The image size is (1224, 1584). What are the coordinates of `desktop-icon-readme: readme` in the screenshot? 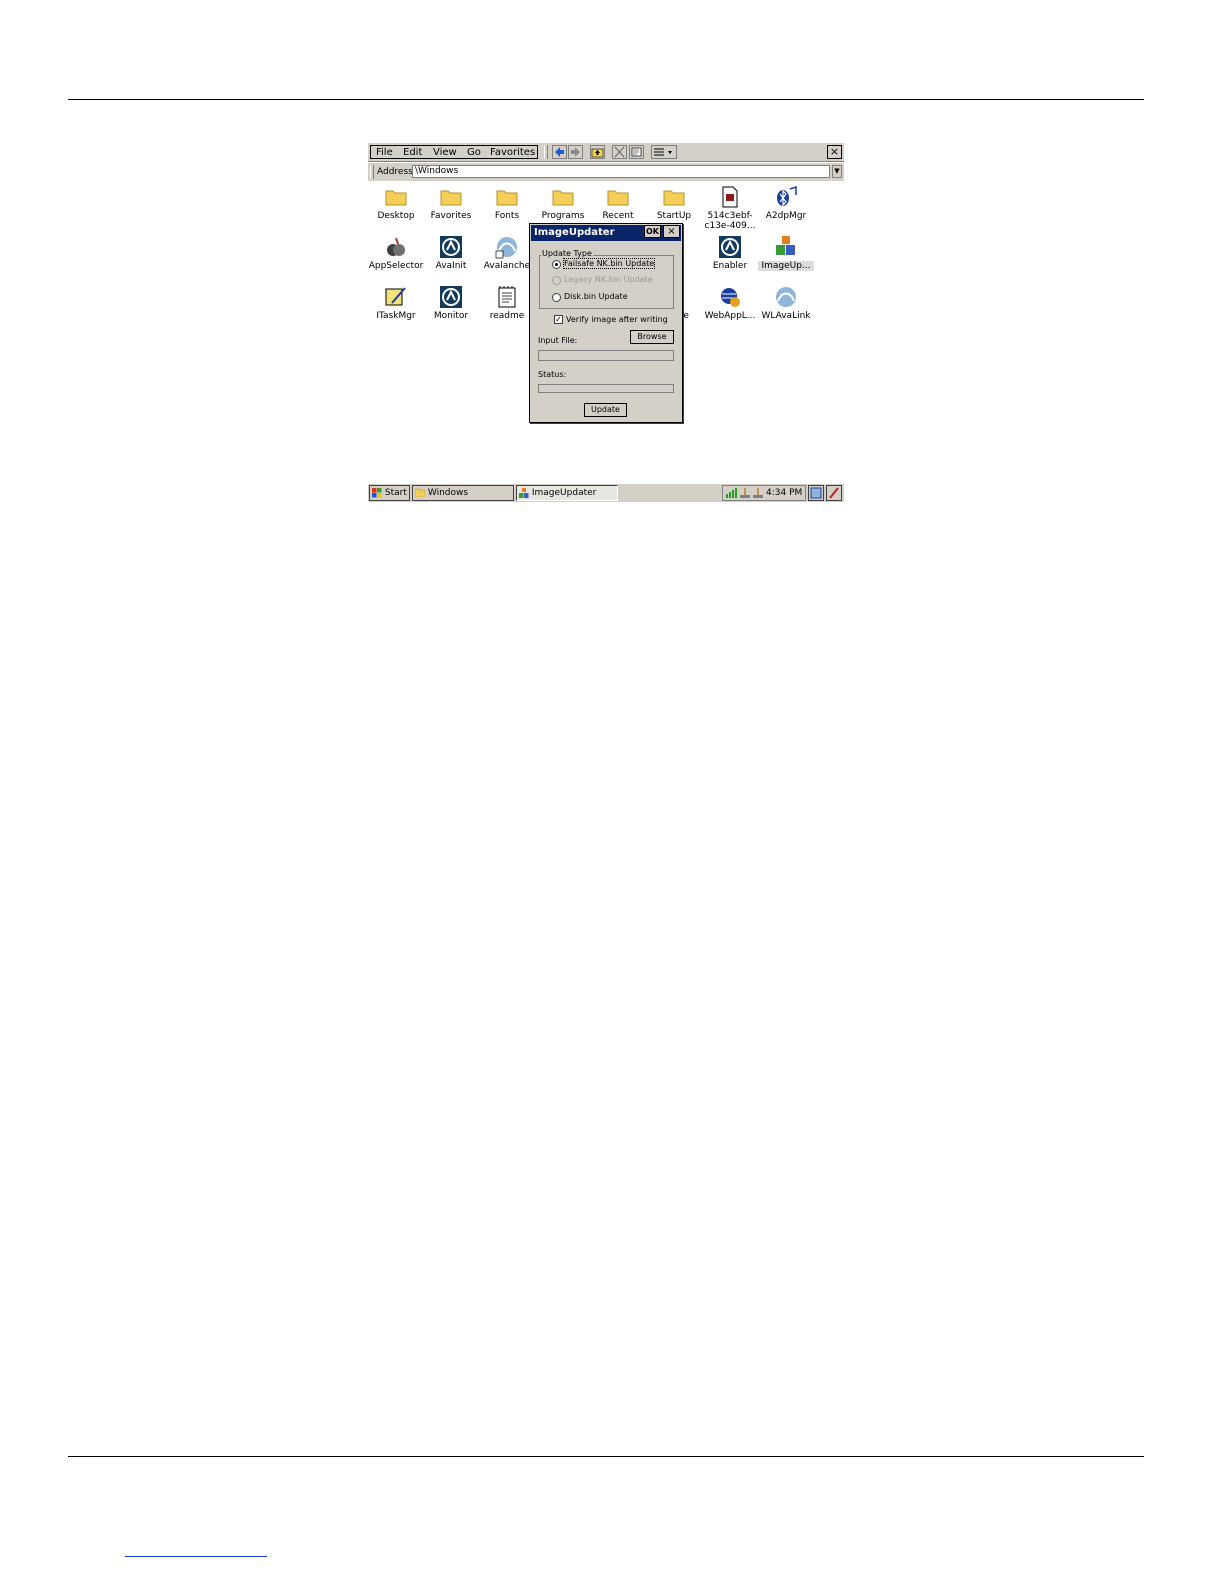 It's located at (507, 303).